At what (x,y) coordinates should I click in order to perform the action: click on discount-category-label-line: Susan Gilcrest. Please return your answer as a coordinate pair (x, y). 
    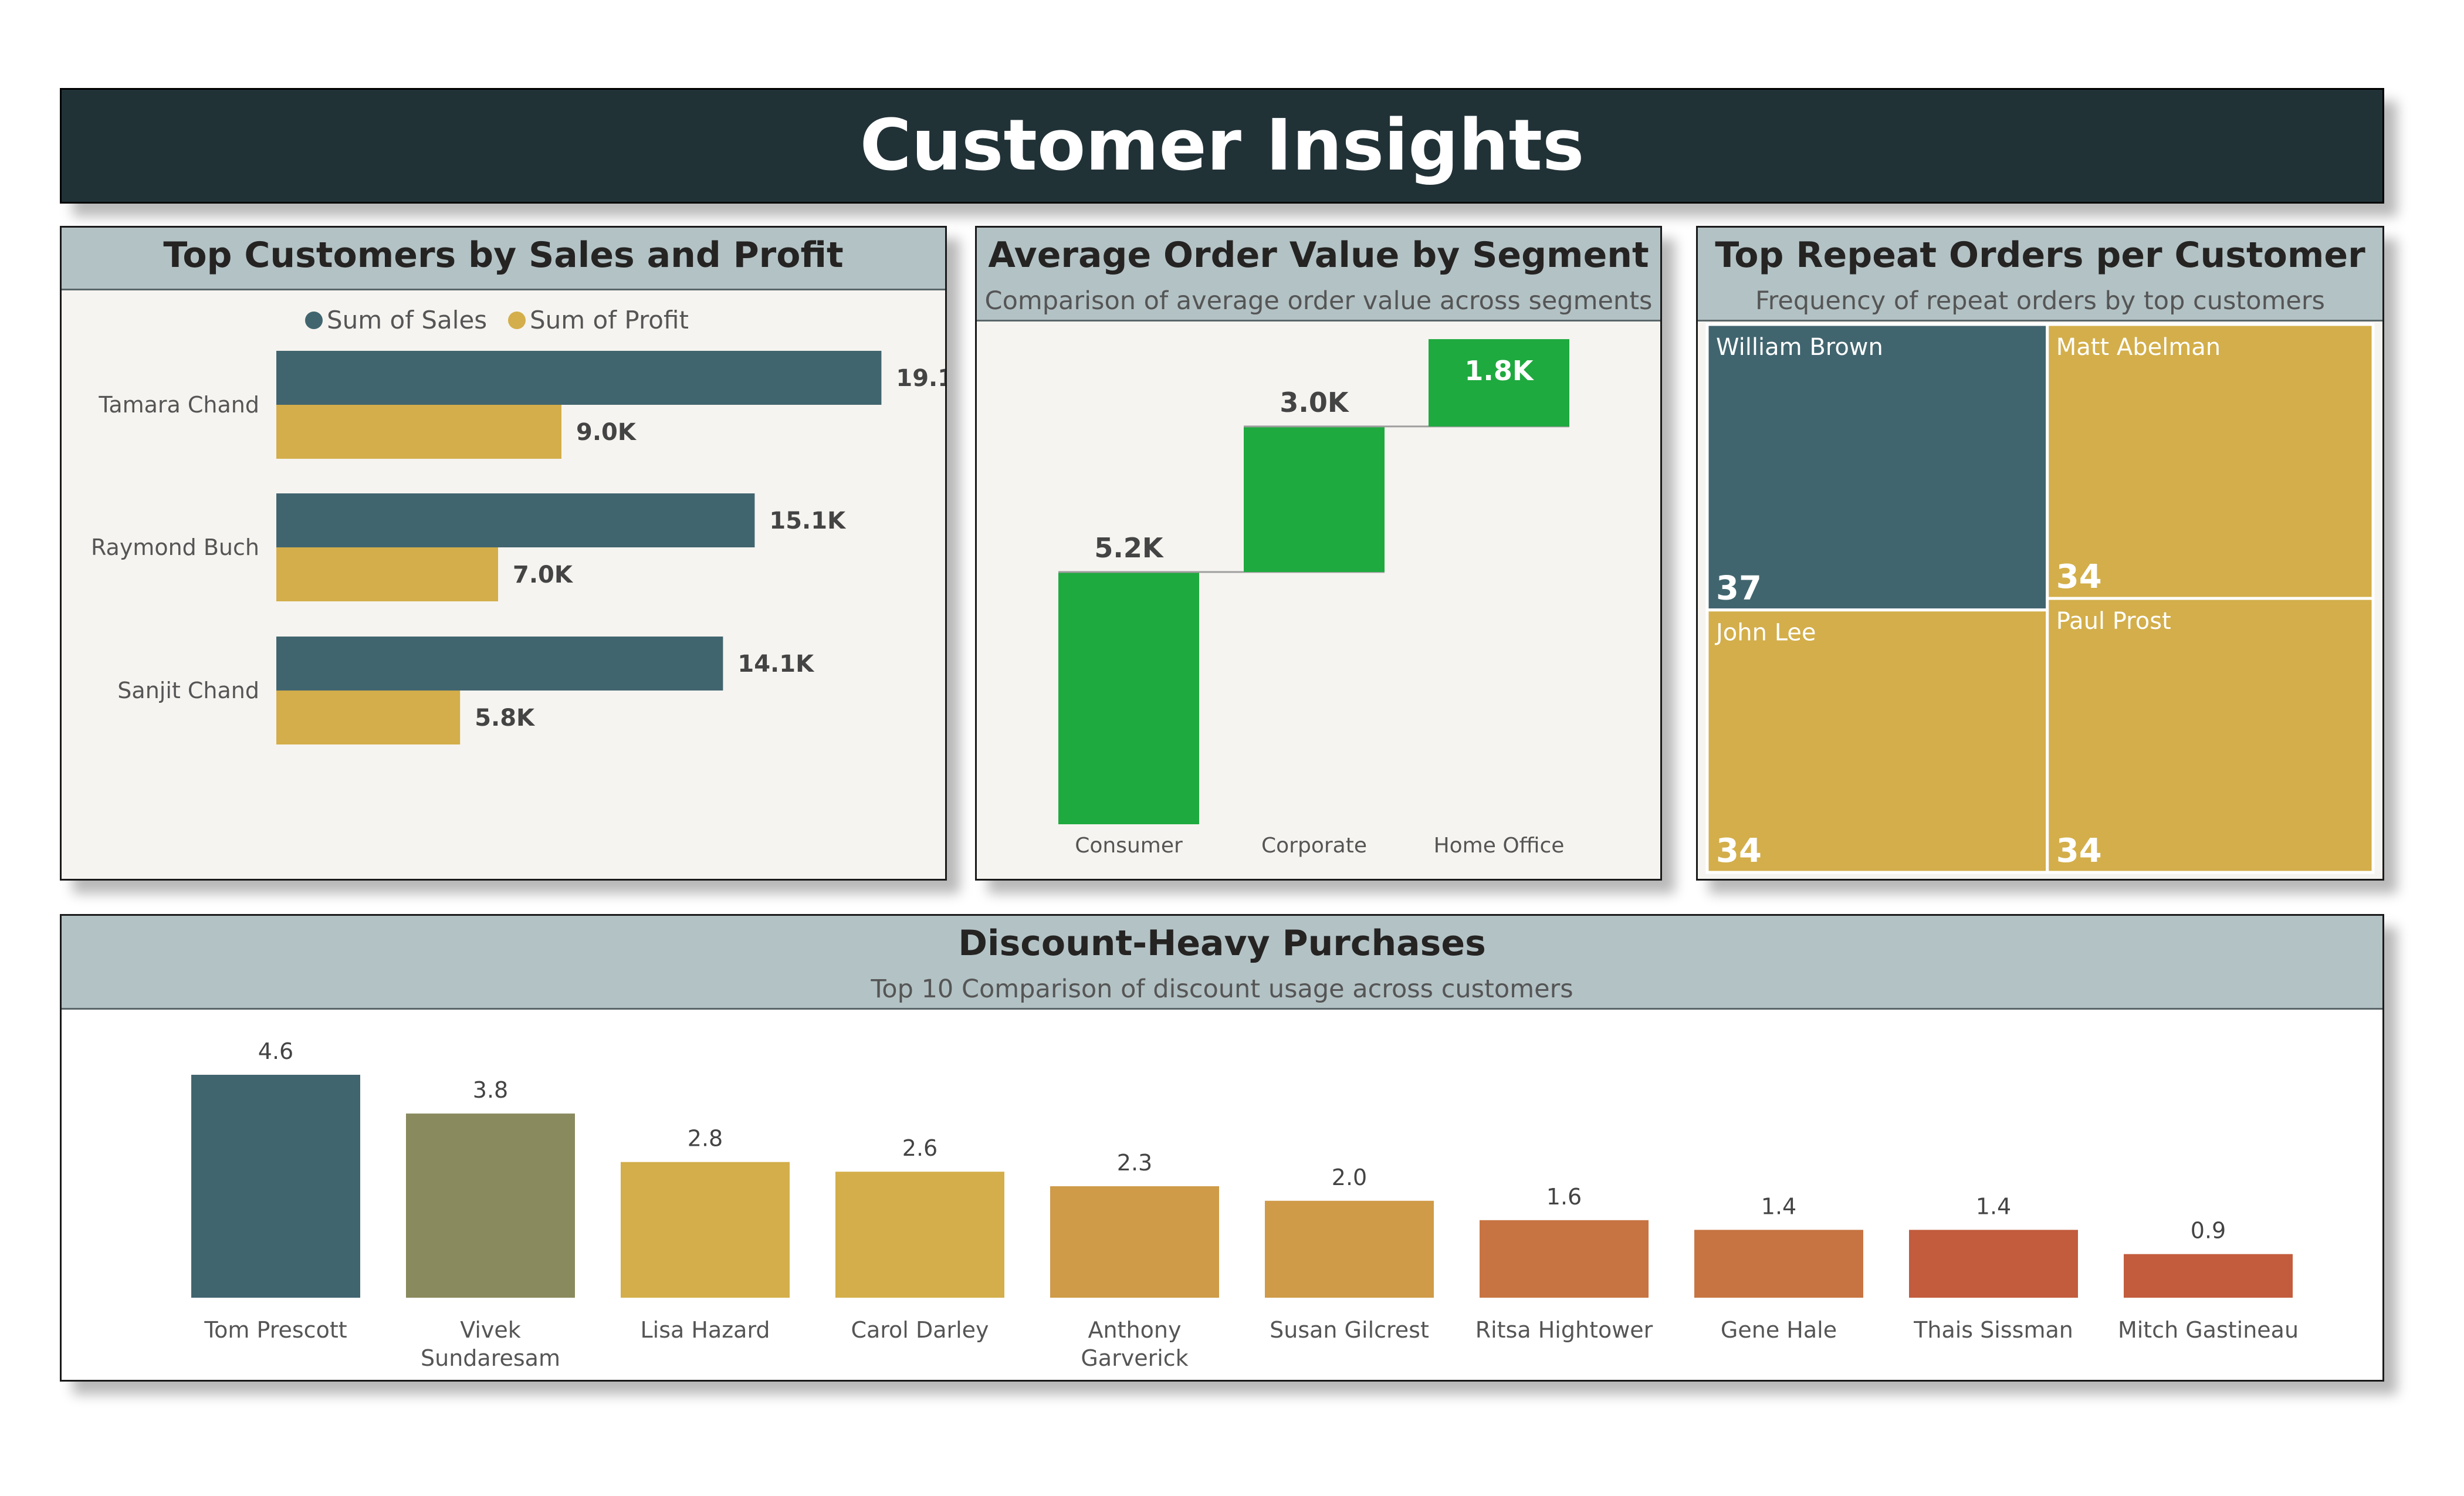
    Looking at the image, I should click on (1349, 1330).